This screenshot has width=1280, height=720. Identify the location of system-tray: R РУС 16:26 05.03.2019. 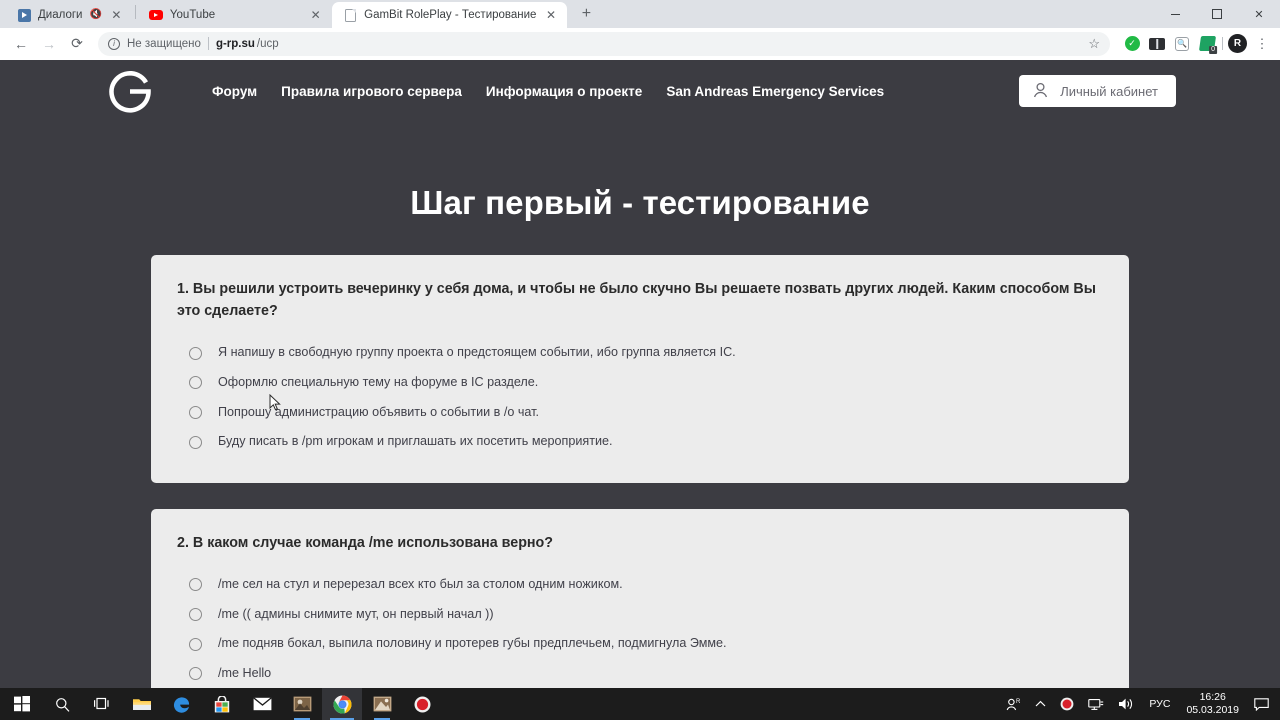
(1139, 704).